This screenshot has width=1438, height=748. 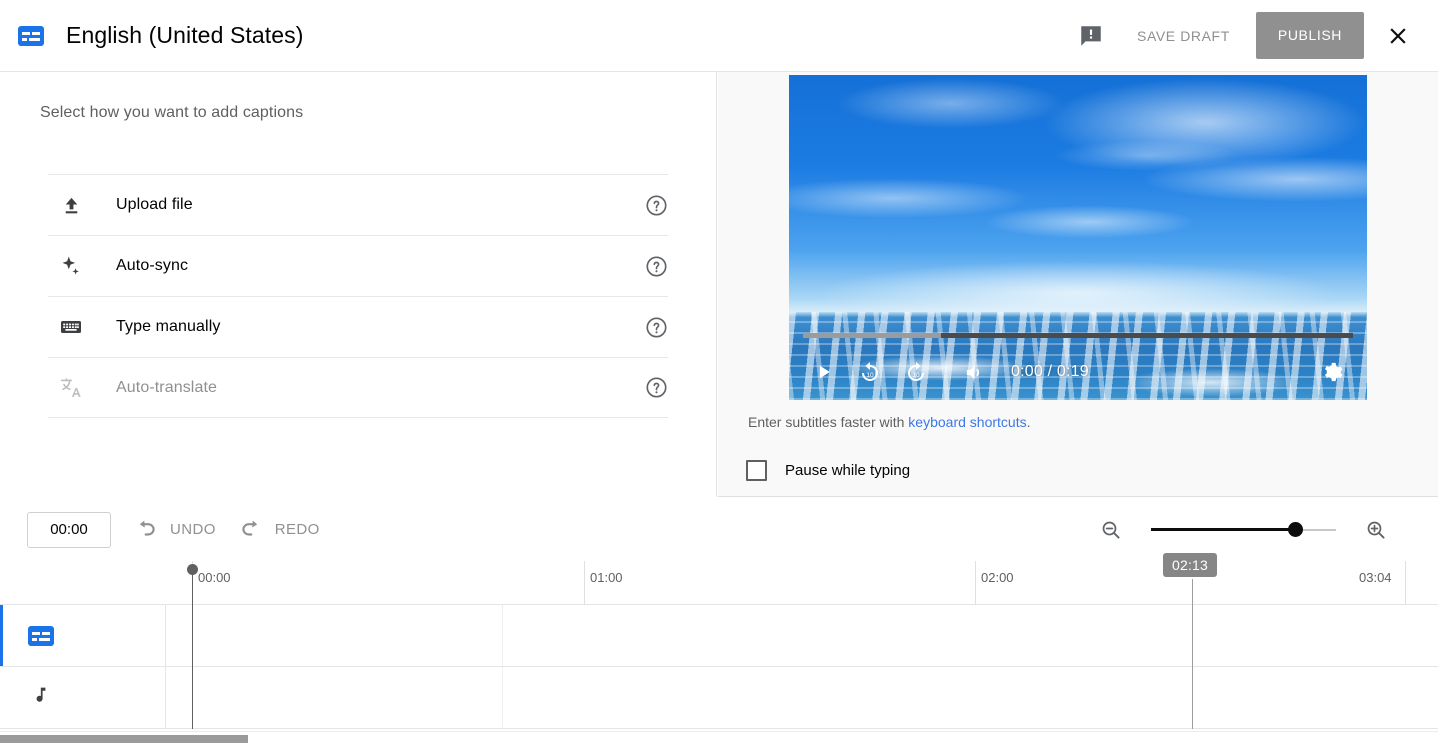 What do you see at coordinates (802, 697) in the screenshot?
I see `track-body-audio` at bounding box center [802, 697].